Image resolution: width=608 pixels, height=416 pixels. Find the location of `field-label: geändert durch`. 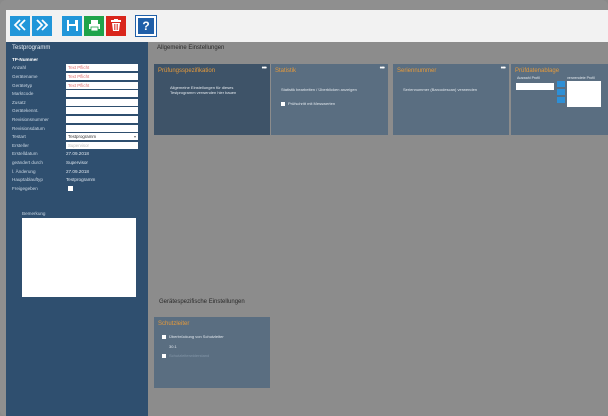

field-label: geändert durch is located at coordinates (27, 162).